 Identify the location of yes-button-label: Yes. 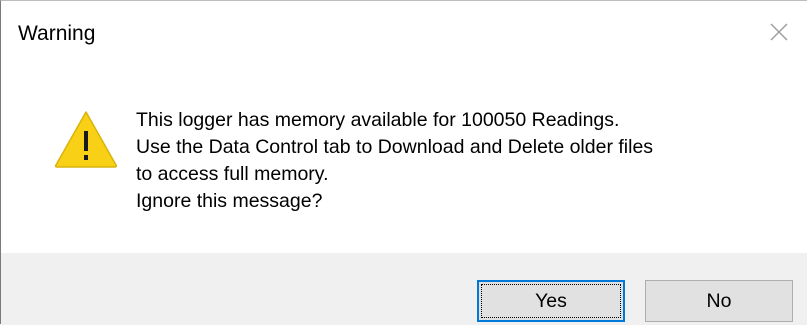
(551, 300).